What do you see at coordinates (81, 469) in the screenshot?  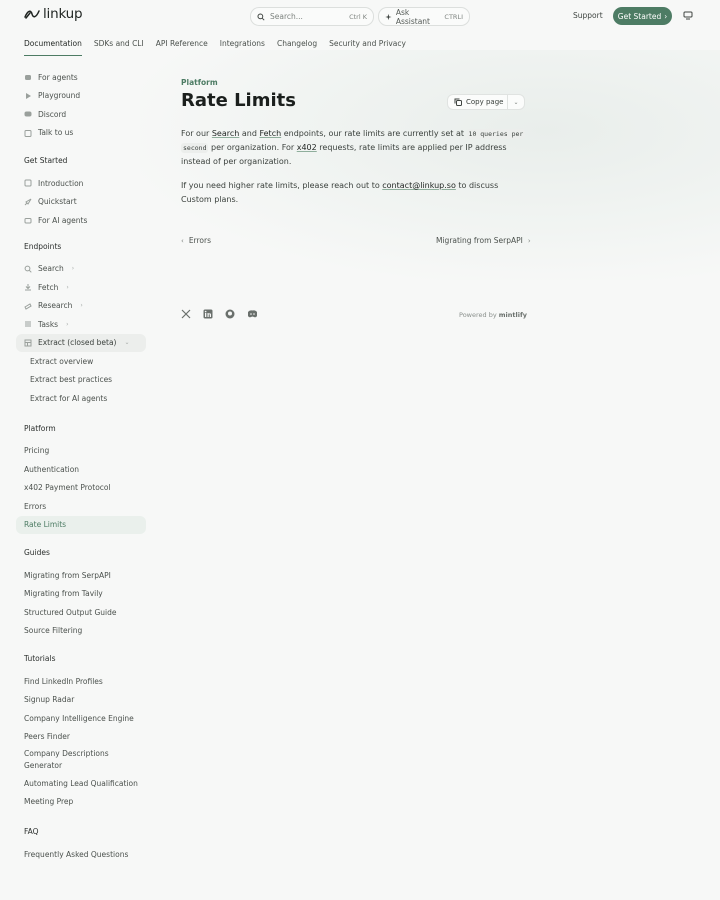 I see `sidebar-item-authentication: Authentication` at bounding box center [81, 469].